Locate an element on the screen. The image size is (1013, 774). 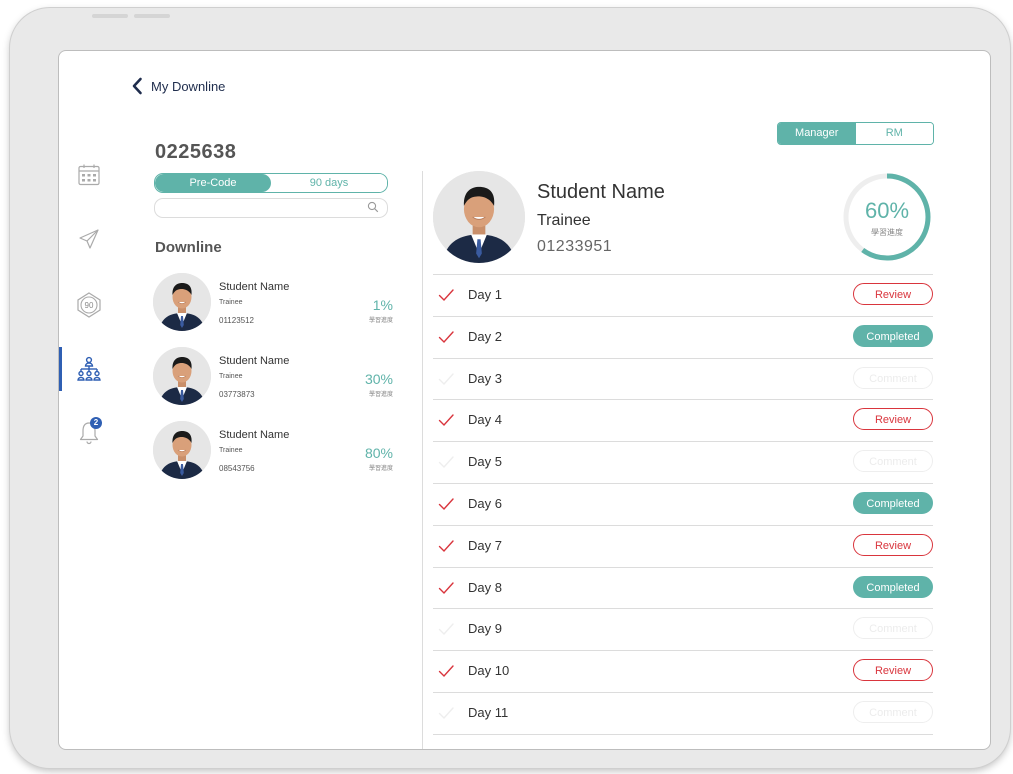
calendar-icon is located at coordinates (89, 175).